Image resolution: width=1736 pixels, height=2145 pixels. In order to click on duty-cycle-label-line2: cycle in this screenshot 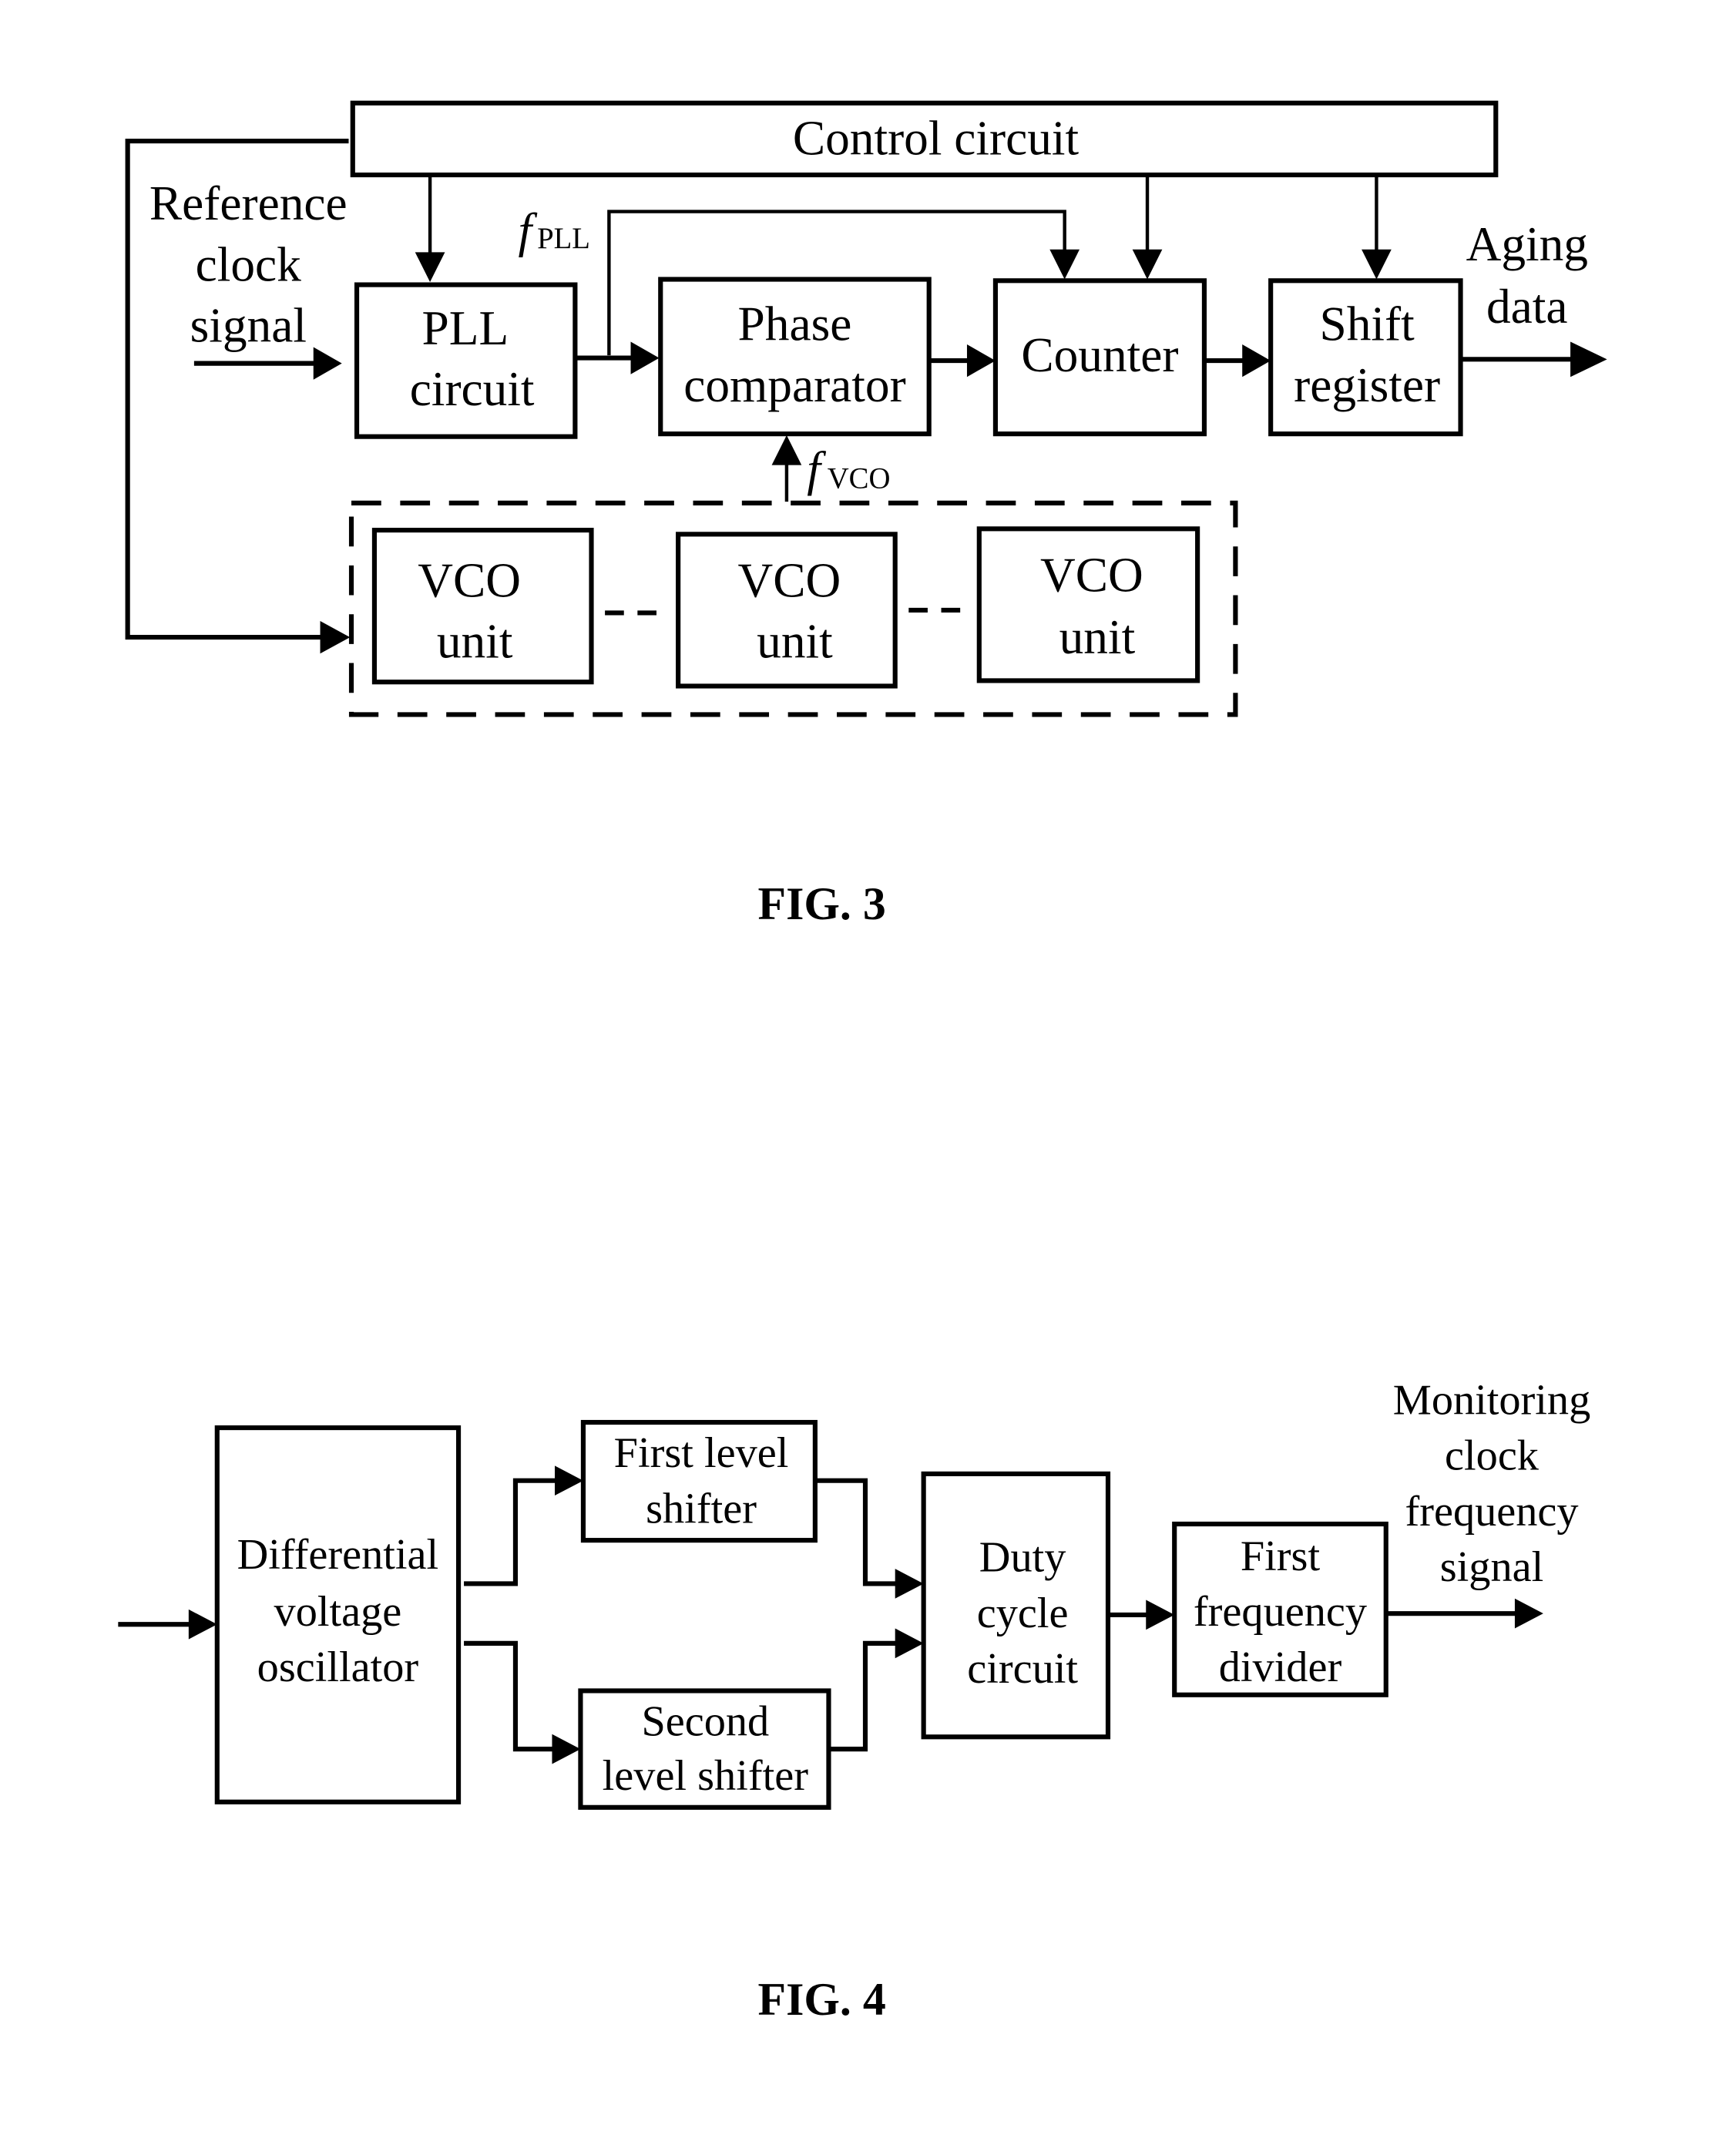, I will do `click(1023, 1613)`.